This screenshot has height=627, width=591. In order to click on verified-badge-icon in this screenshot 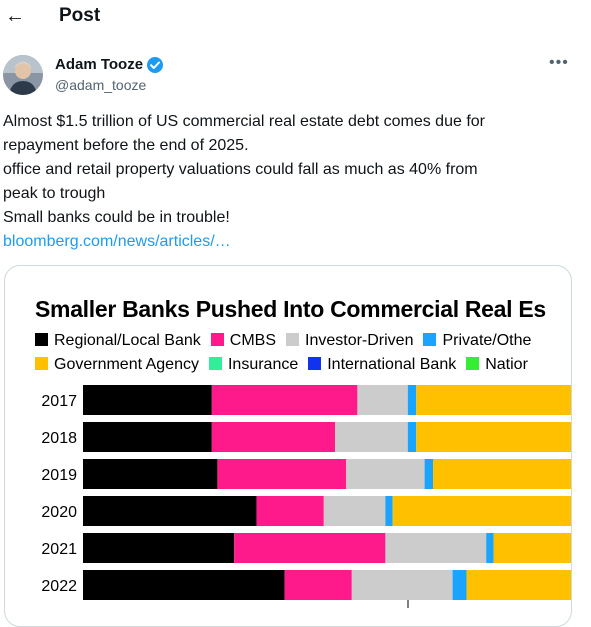, I will do `click(155, 65)`.